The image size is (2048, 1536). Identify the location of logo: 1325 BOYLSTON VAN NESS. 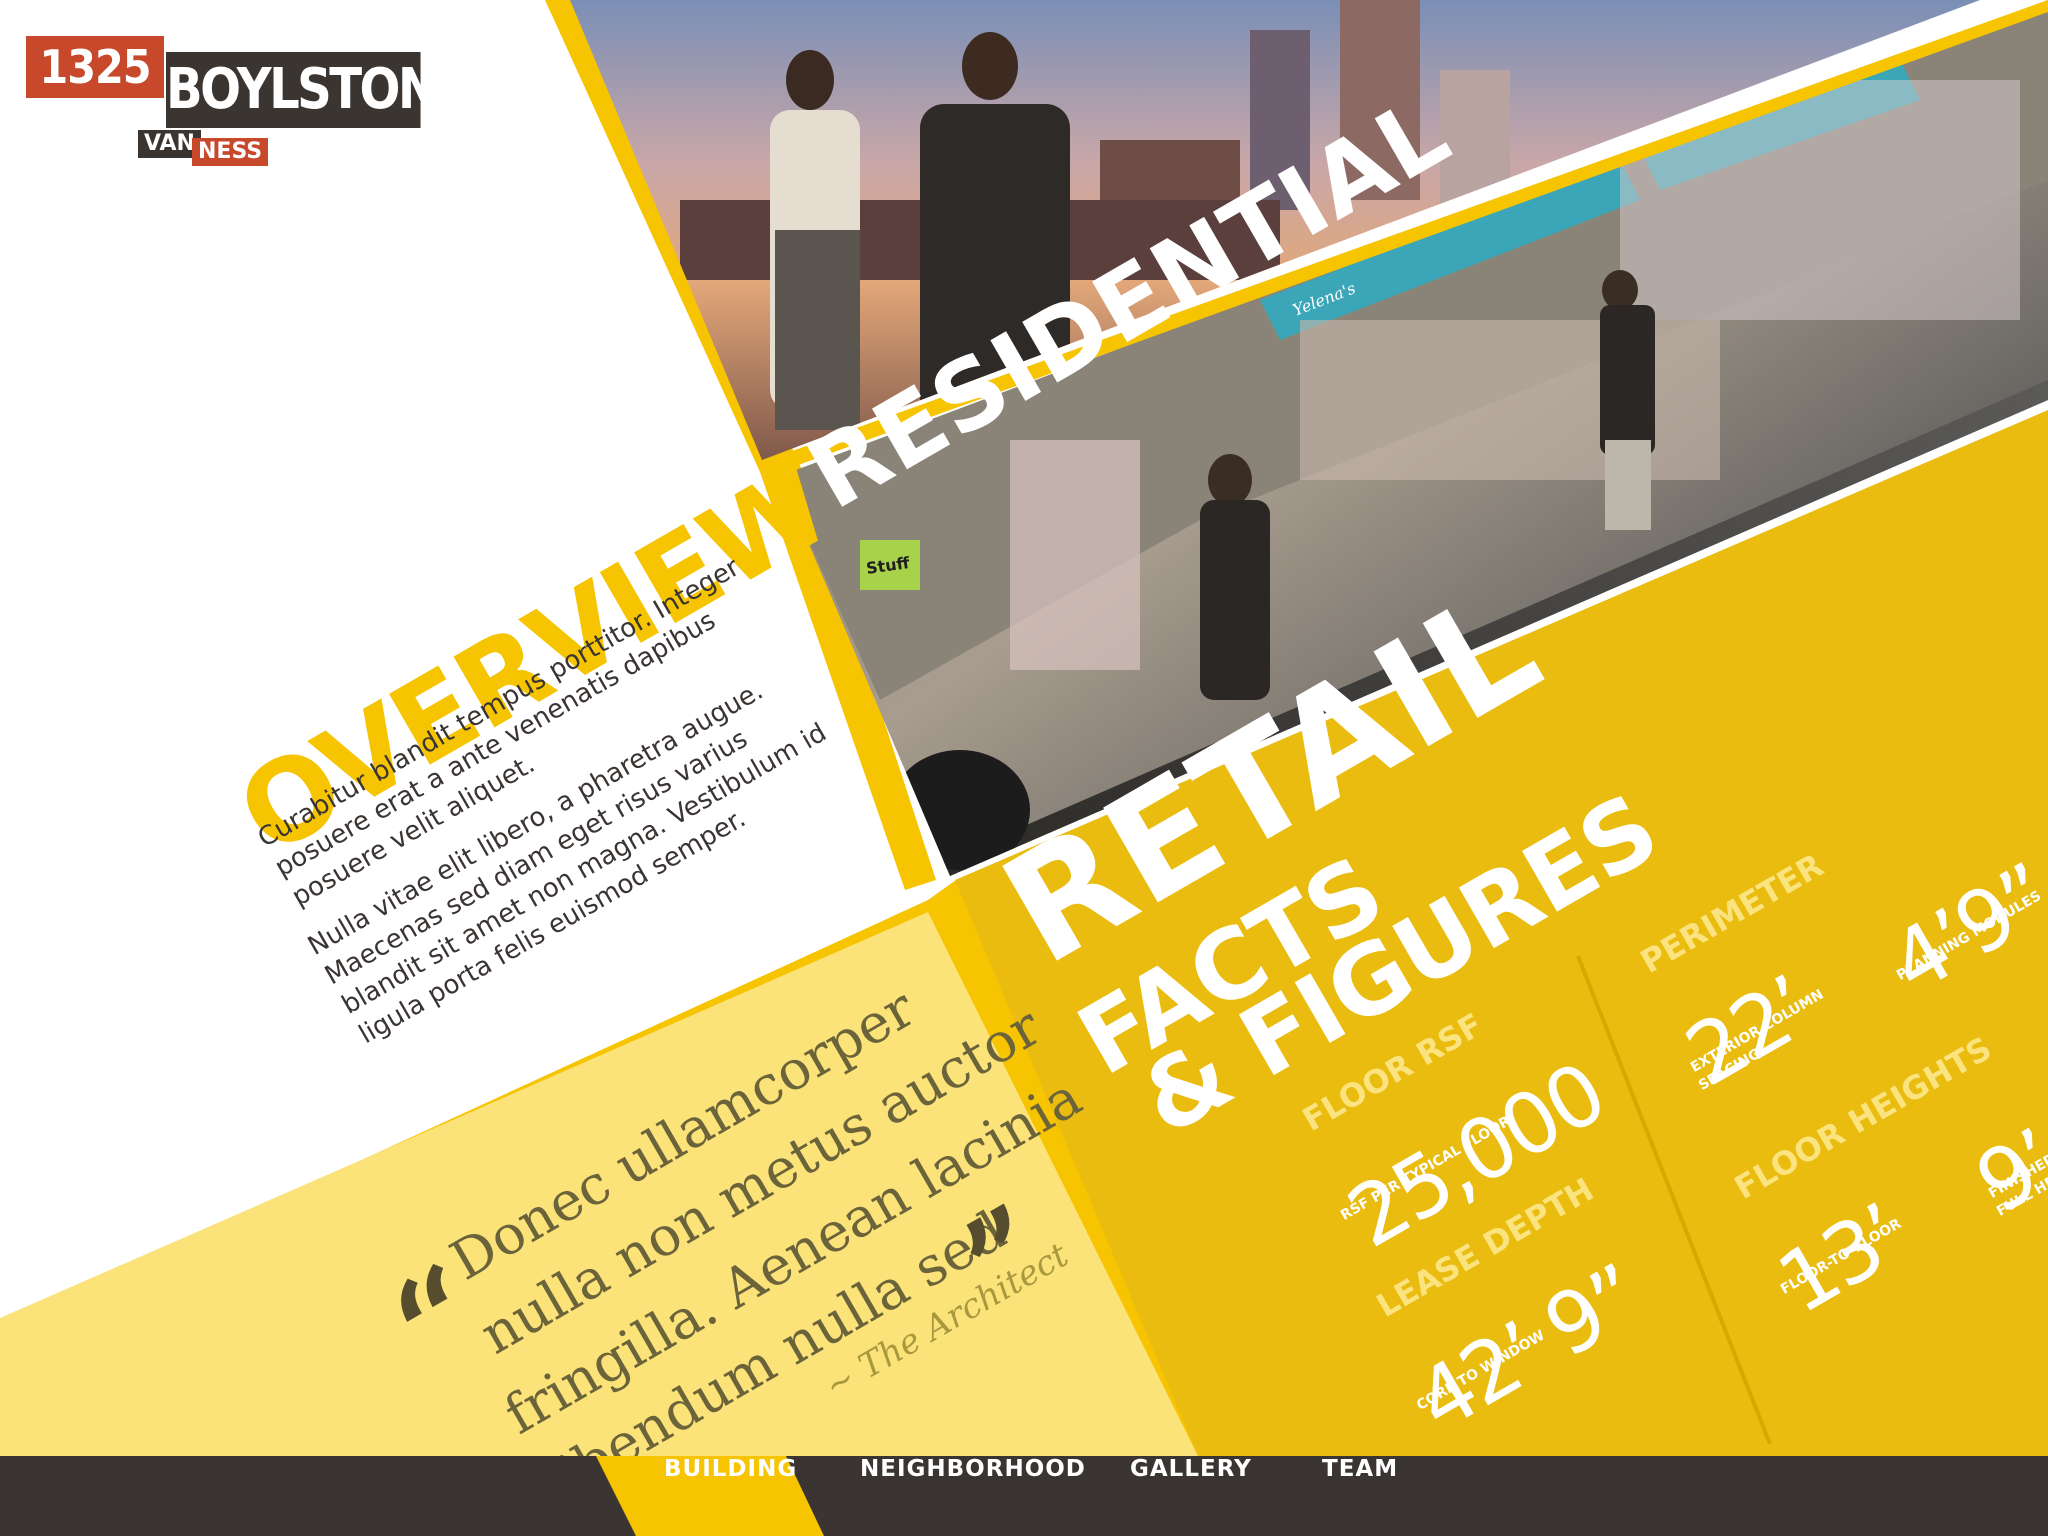
(236, 102).